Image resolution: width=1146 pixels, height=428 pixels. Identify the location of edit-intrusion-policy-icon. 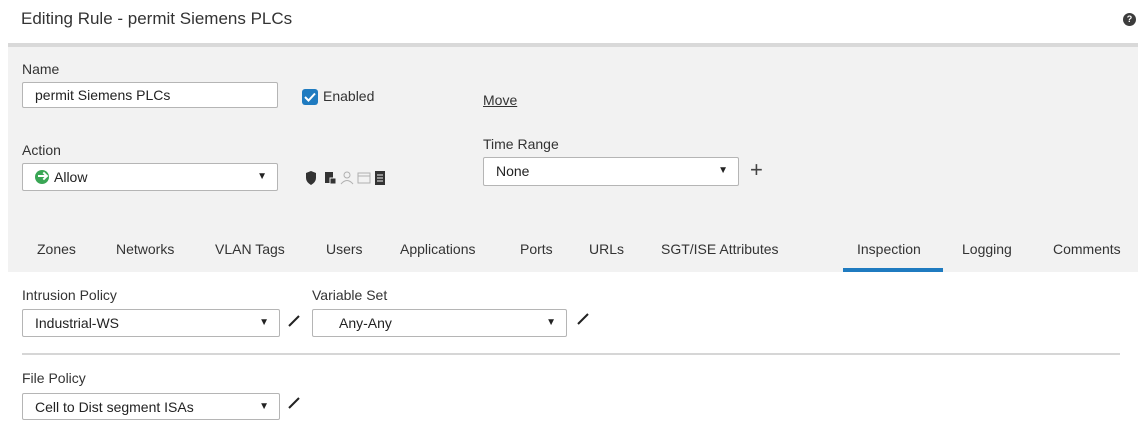
(294, 321).